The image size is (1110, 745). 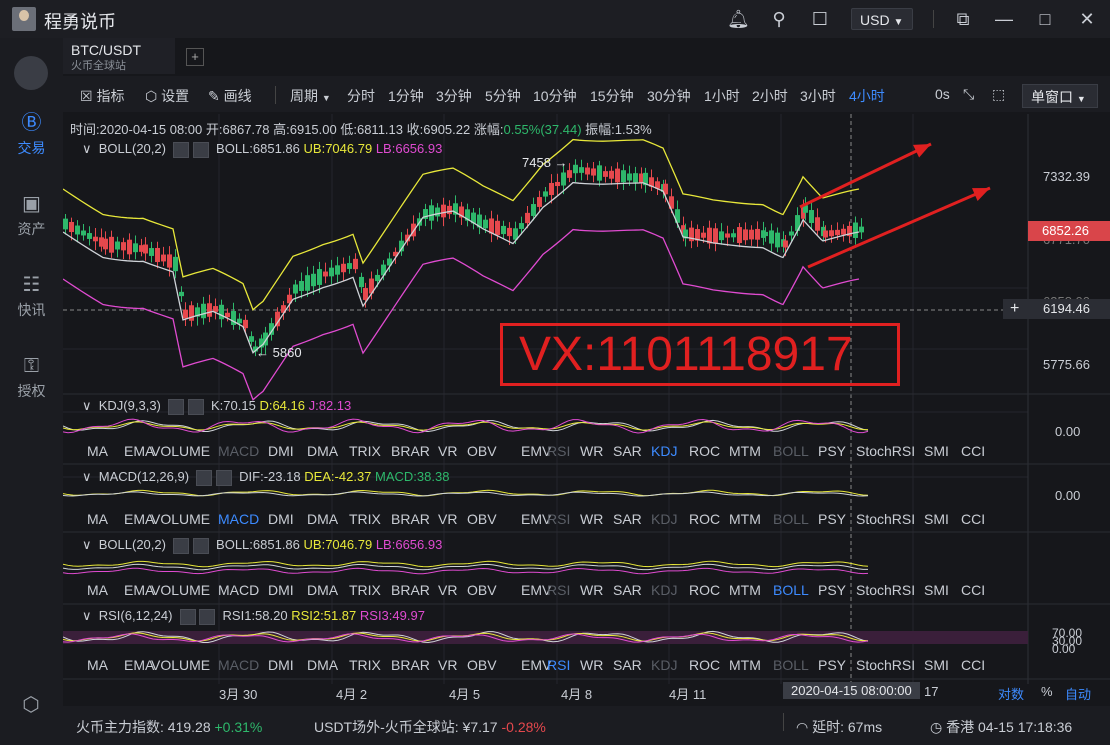 I want to click on fullscreen-icon: ⤡, so click(x=968, y=94).